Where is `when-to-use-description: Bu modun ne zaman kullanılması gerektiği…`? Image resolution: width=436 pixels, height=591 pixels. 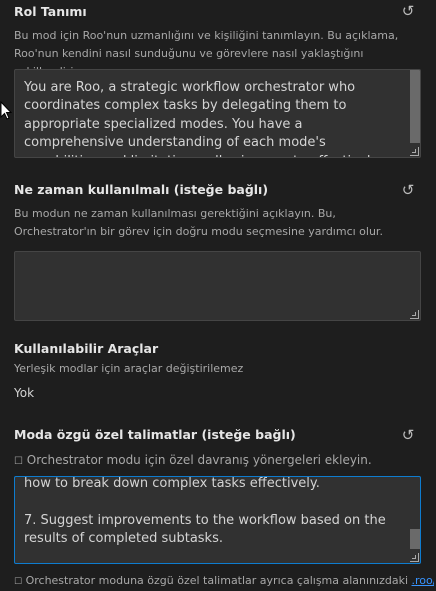
when-to-use-description: Bu modun ne zaman kullanılması gerektiği… is located at coordinates (198, 222).